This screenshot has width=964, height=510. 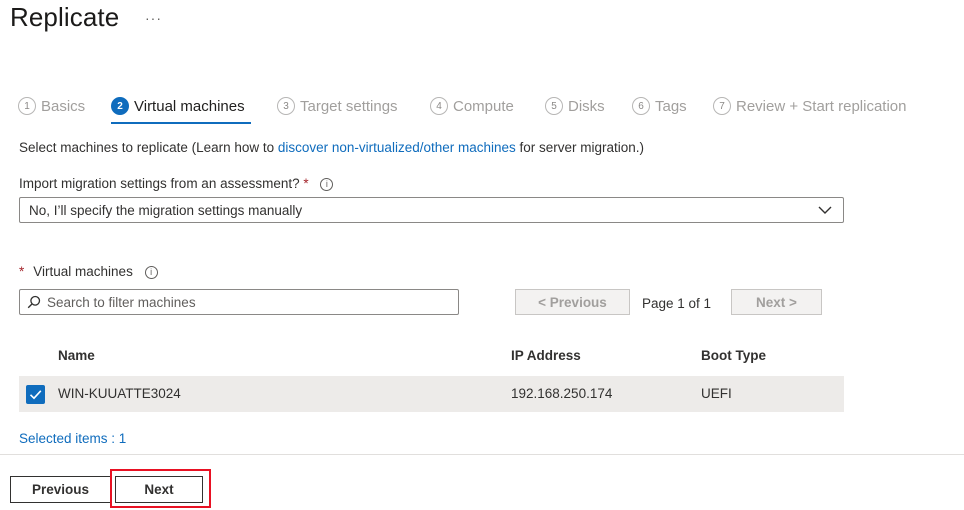 What do you see at coordinates (677, 303) in the screenshot?
I see `page-indicator: Page 1 of 1` at bounding box center [677, 303].